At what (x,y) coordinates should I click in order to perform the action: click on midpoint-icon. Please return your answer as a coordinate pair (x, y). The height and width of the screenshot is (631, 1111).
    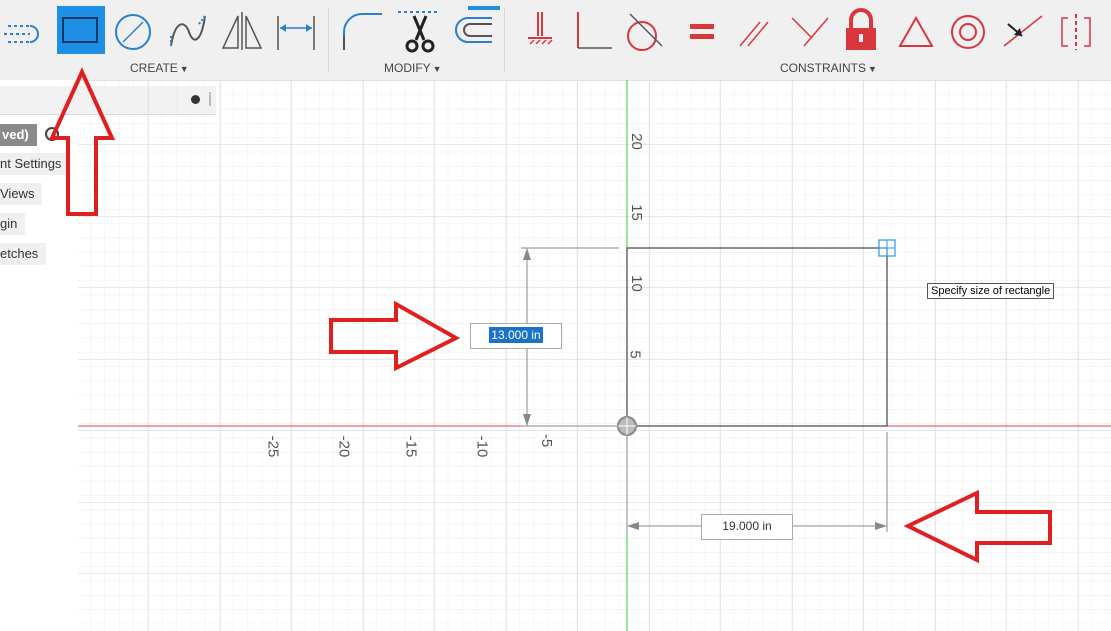
    Looking at the image, I should click on (1023, 31).